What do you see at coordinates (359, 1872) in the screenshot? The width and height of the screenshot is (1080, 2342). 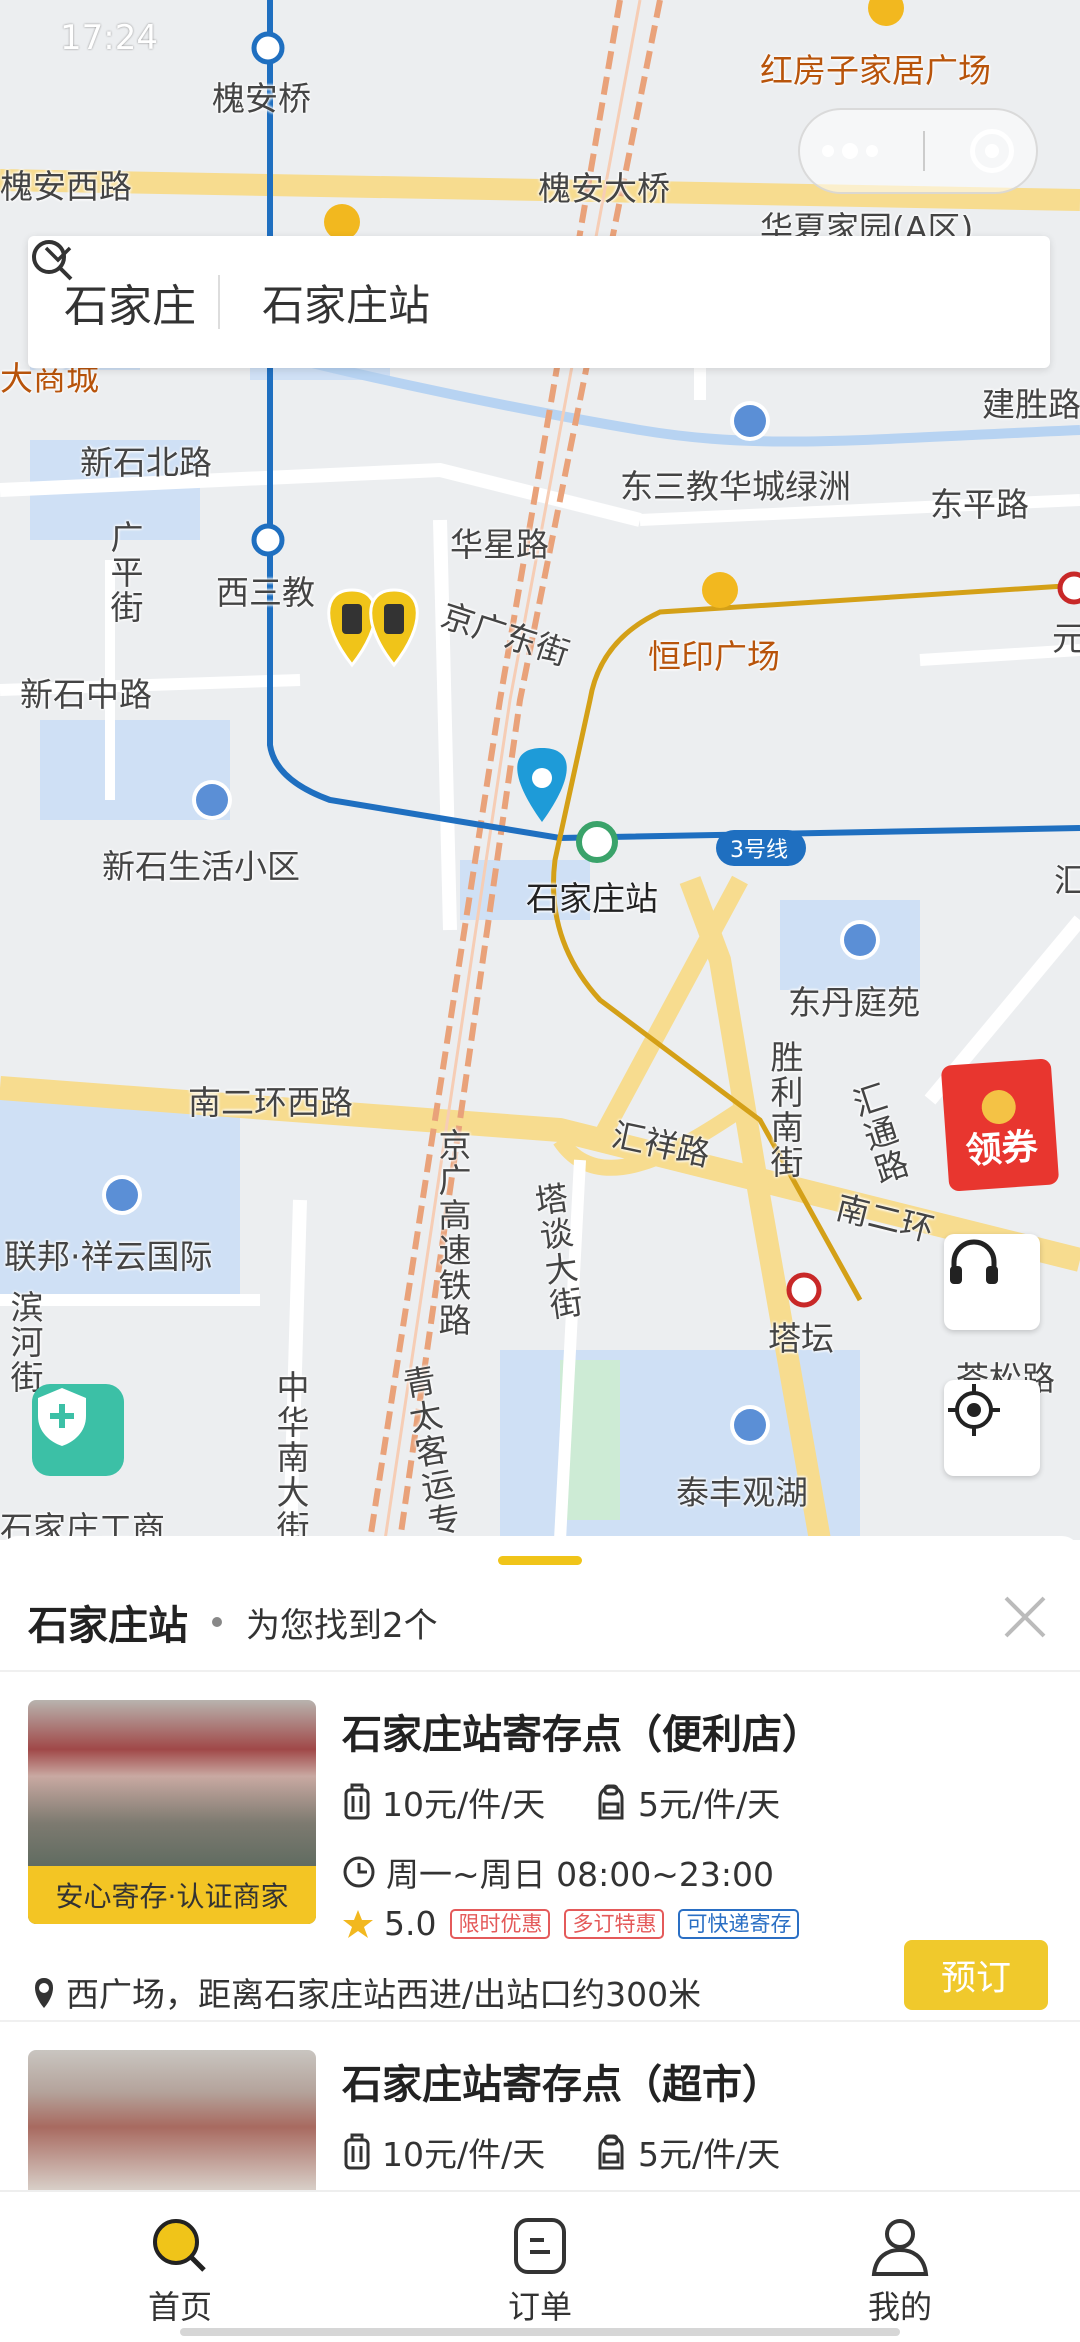 I see `clock-icon` at bounding box center [359, 1872].